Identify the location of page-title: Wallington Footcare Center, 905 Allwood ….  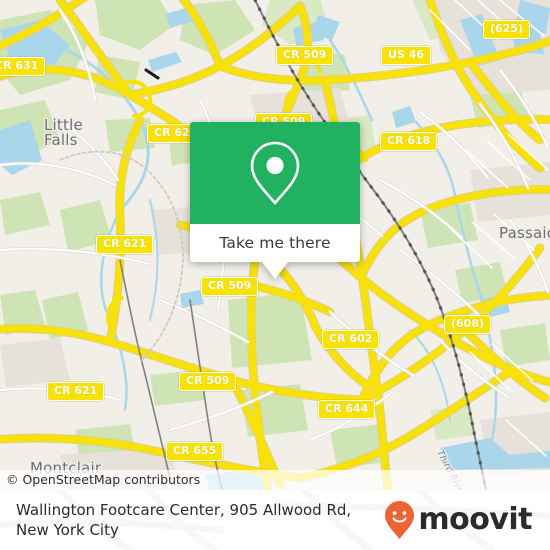
(184, 520).